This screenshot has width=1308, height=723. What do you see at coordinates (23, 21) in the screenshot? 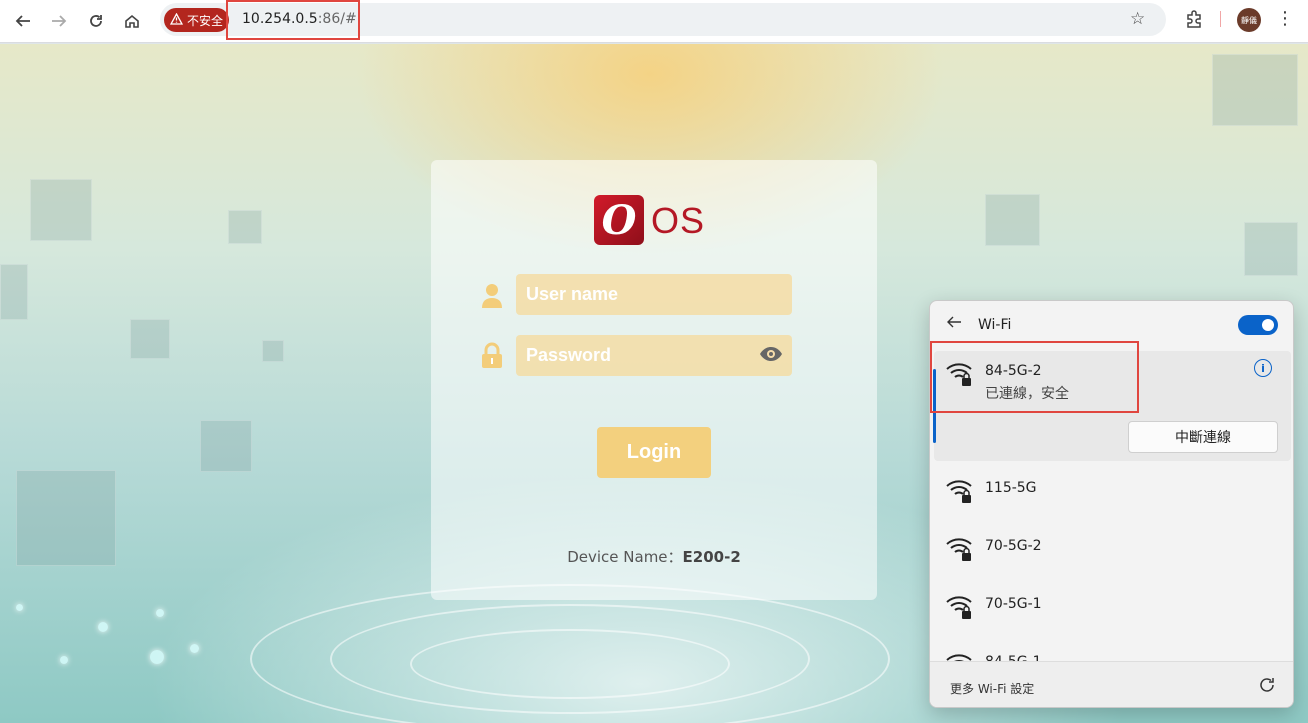
I see `back-icon` at bounding box center [23, 21].